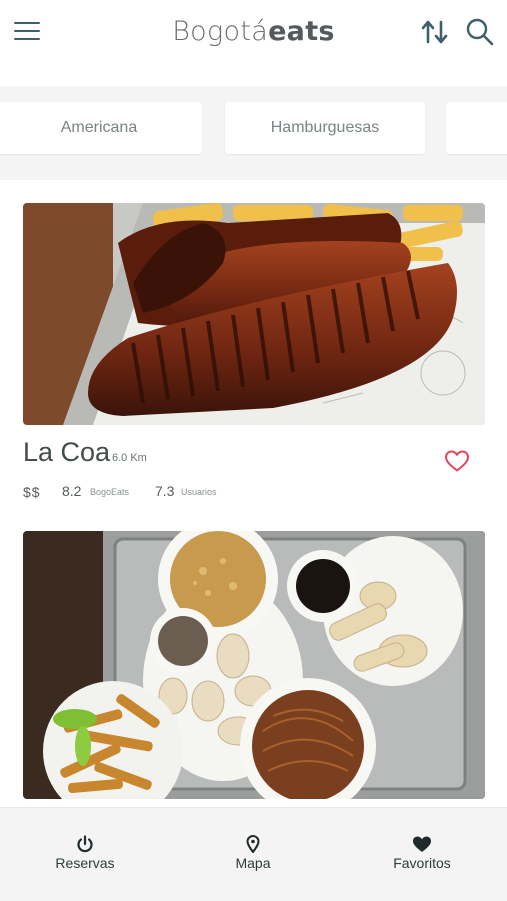 This screenshot has width=507, height=901. I want to click on sort-arrows-icon, so click(435, 32).